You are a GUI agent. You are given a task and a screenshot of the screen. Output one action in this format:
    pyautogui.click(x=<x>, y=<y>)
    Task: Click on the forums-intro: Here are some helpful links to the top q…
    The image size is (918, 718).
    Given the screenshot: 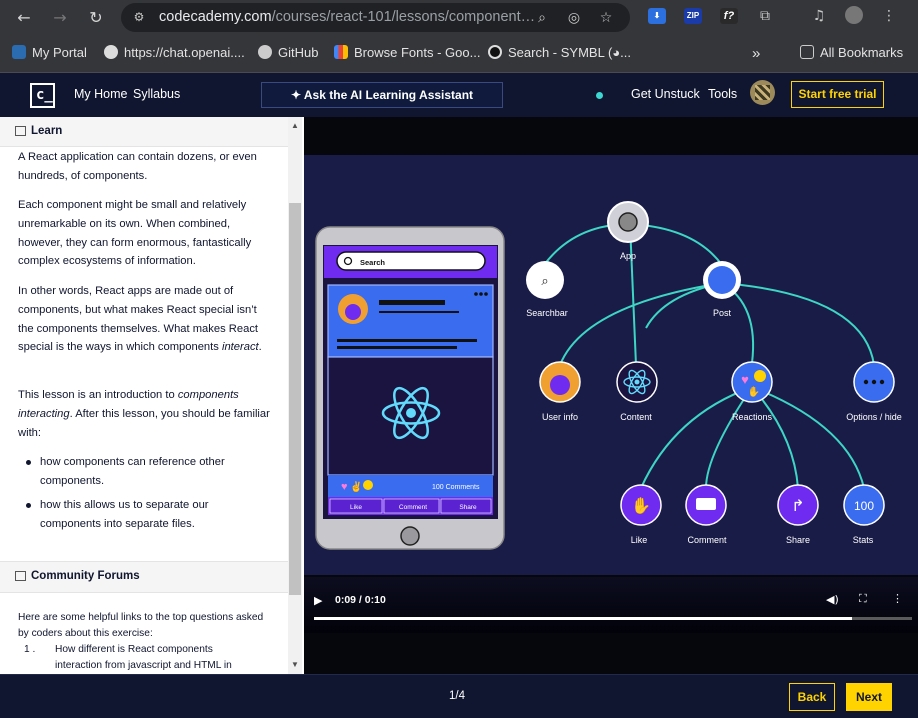 What is the action you would take?
    pyautogui.click(x=141, y=625)
    